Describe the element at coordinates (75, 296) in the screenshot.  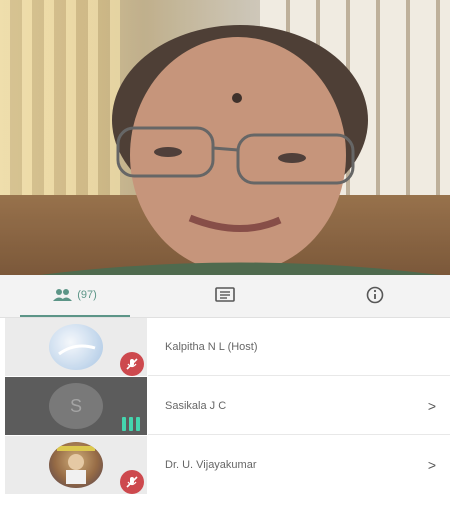
I see `tab-participants: (97)` at that location.